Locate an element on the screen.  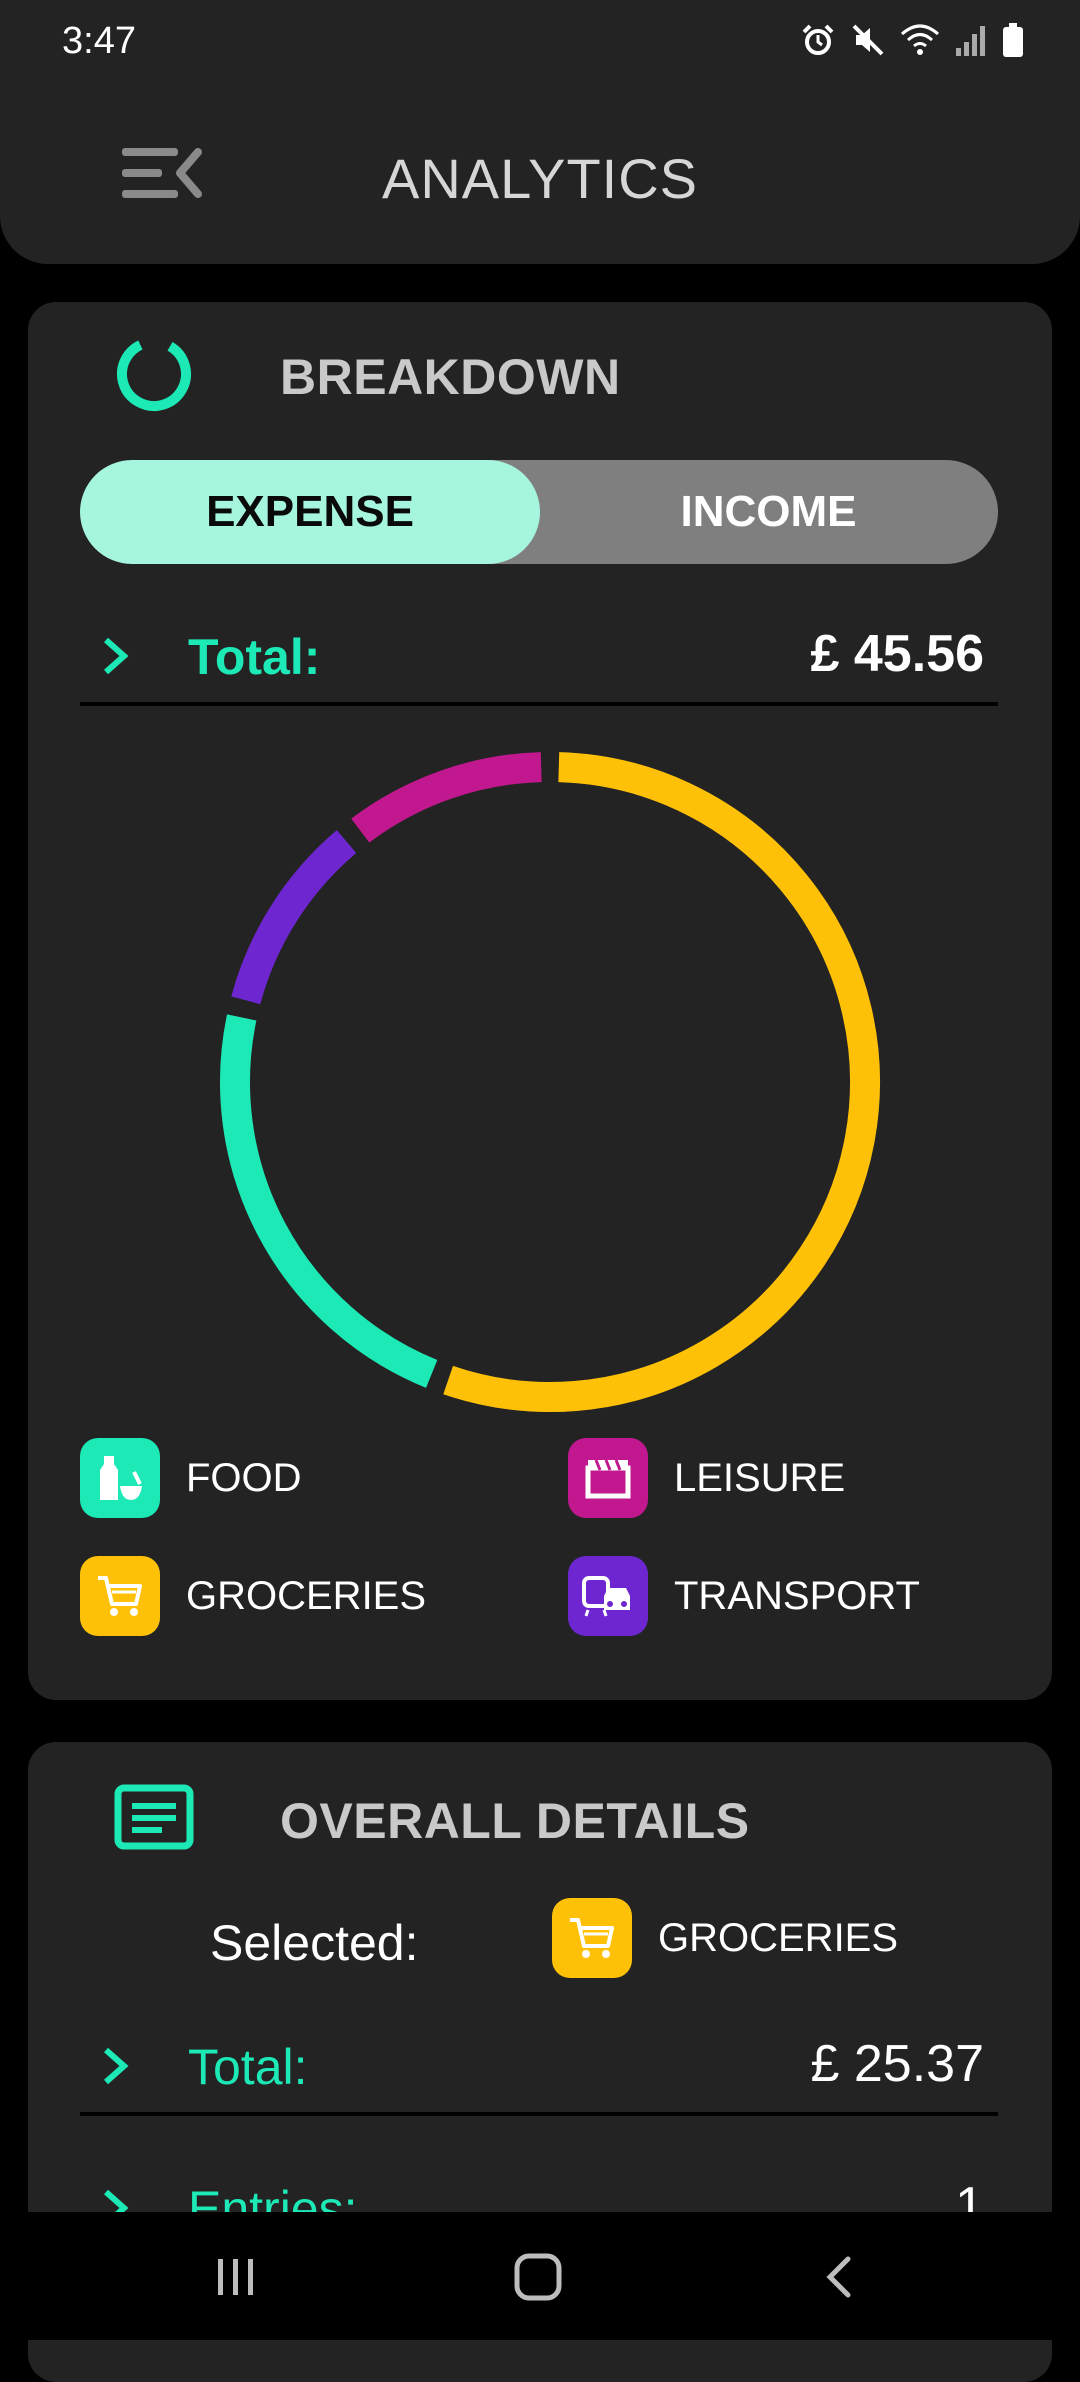
donut-slice-transport is located at coordinates (294, 917).